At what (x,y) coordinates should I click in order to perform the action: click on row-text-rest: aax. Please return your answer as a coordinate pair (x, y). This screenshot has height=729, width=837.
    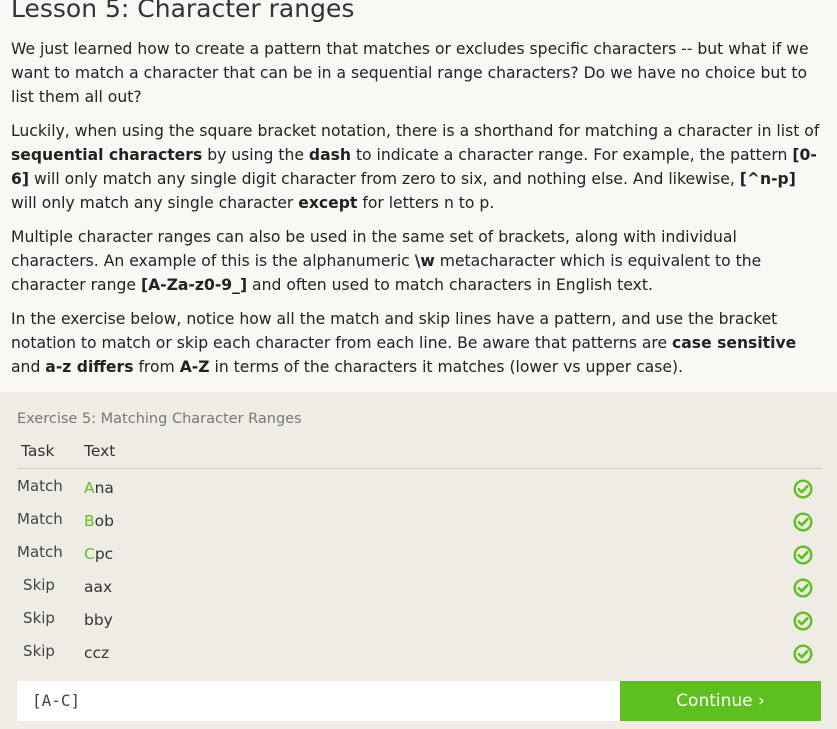
    Looking at the image, I should click on (98, 587).